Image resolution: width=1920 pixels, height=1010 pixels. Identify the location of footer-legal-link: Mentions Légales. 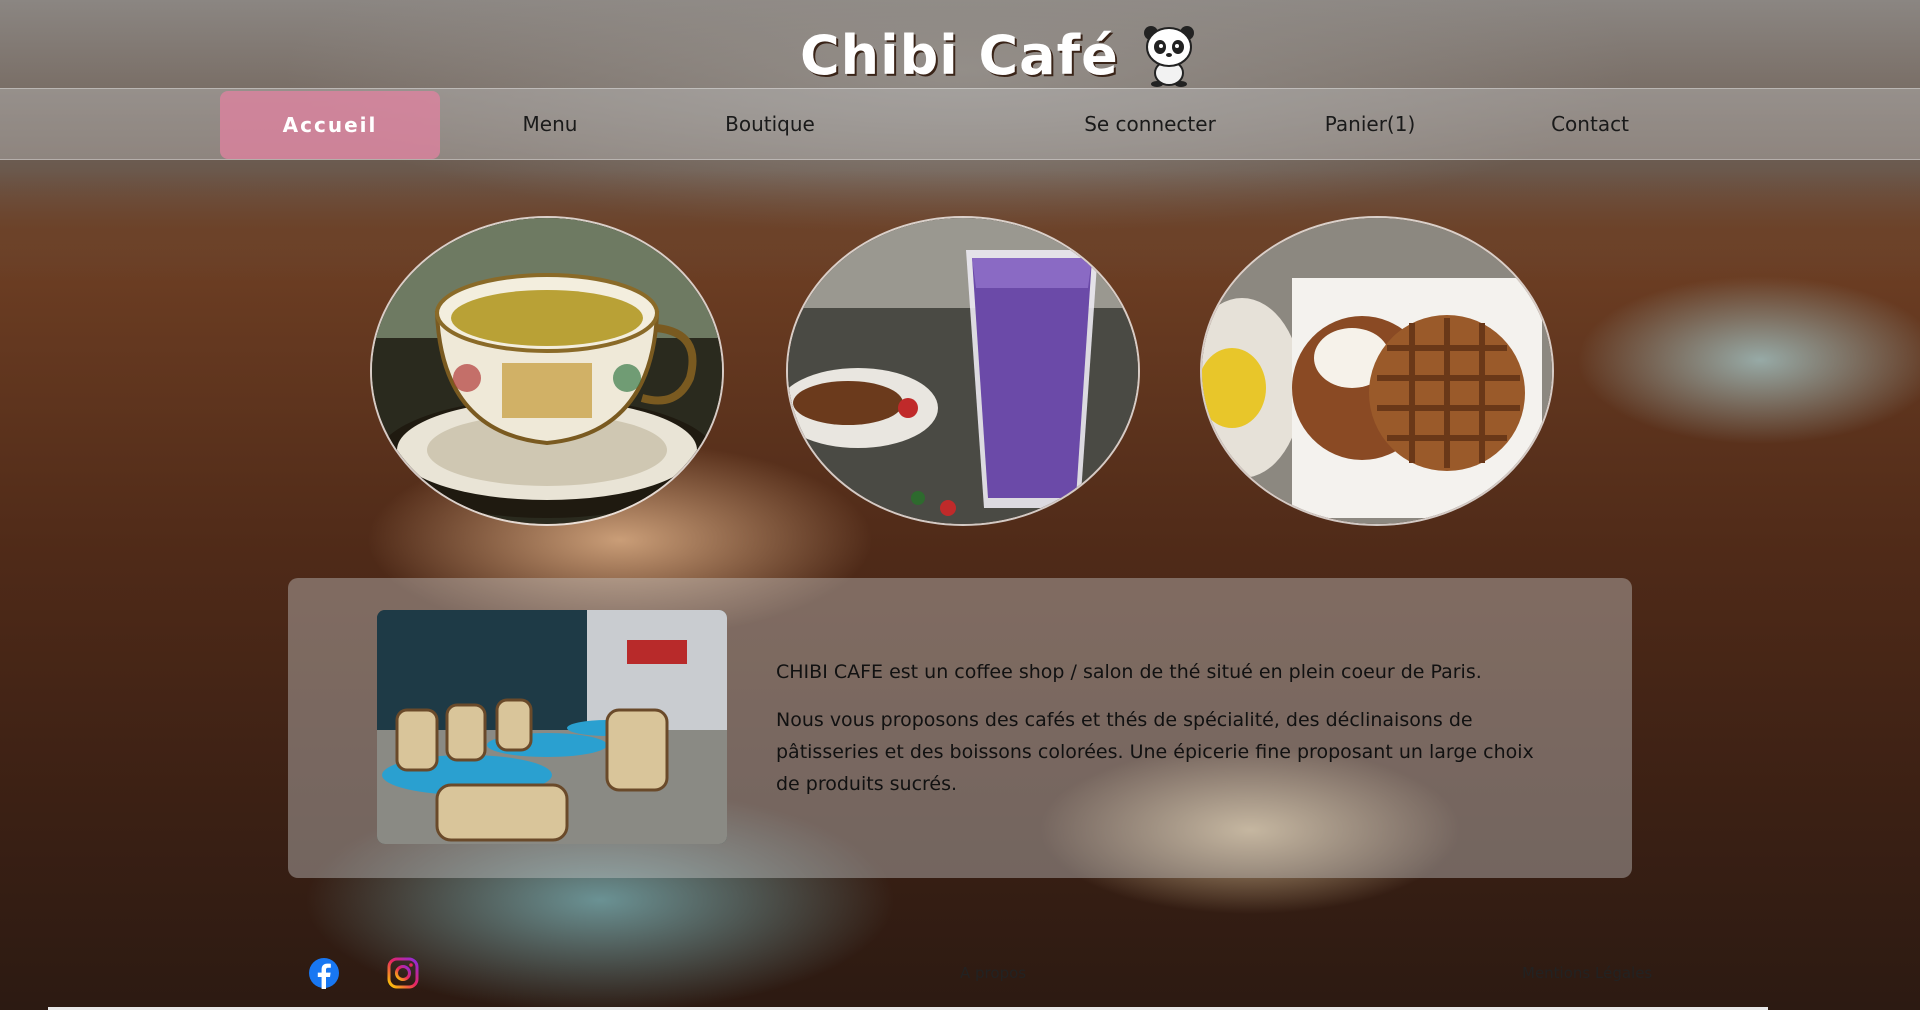
(1587, 973).